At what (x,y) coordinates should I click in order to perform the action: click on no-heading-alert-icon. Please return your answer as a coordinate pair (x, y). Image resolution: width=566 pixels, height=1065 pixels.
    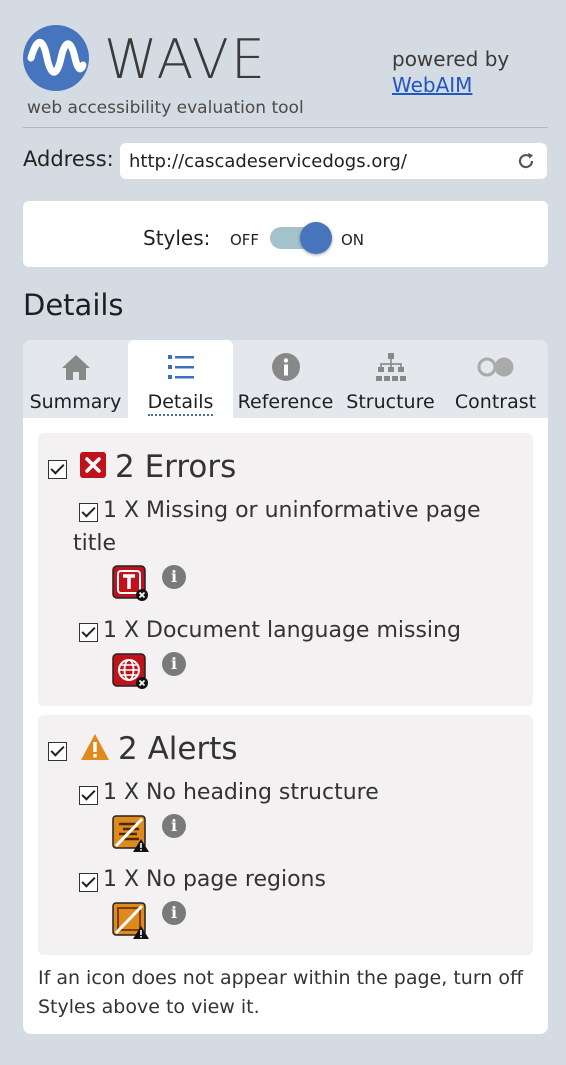
    Looking at the image, I should click on (131, 834).